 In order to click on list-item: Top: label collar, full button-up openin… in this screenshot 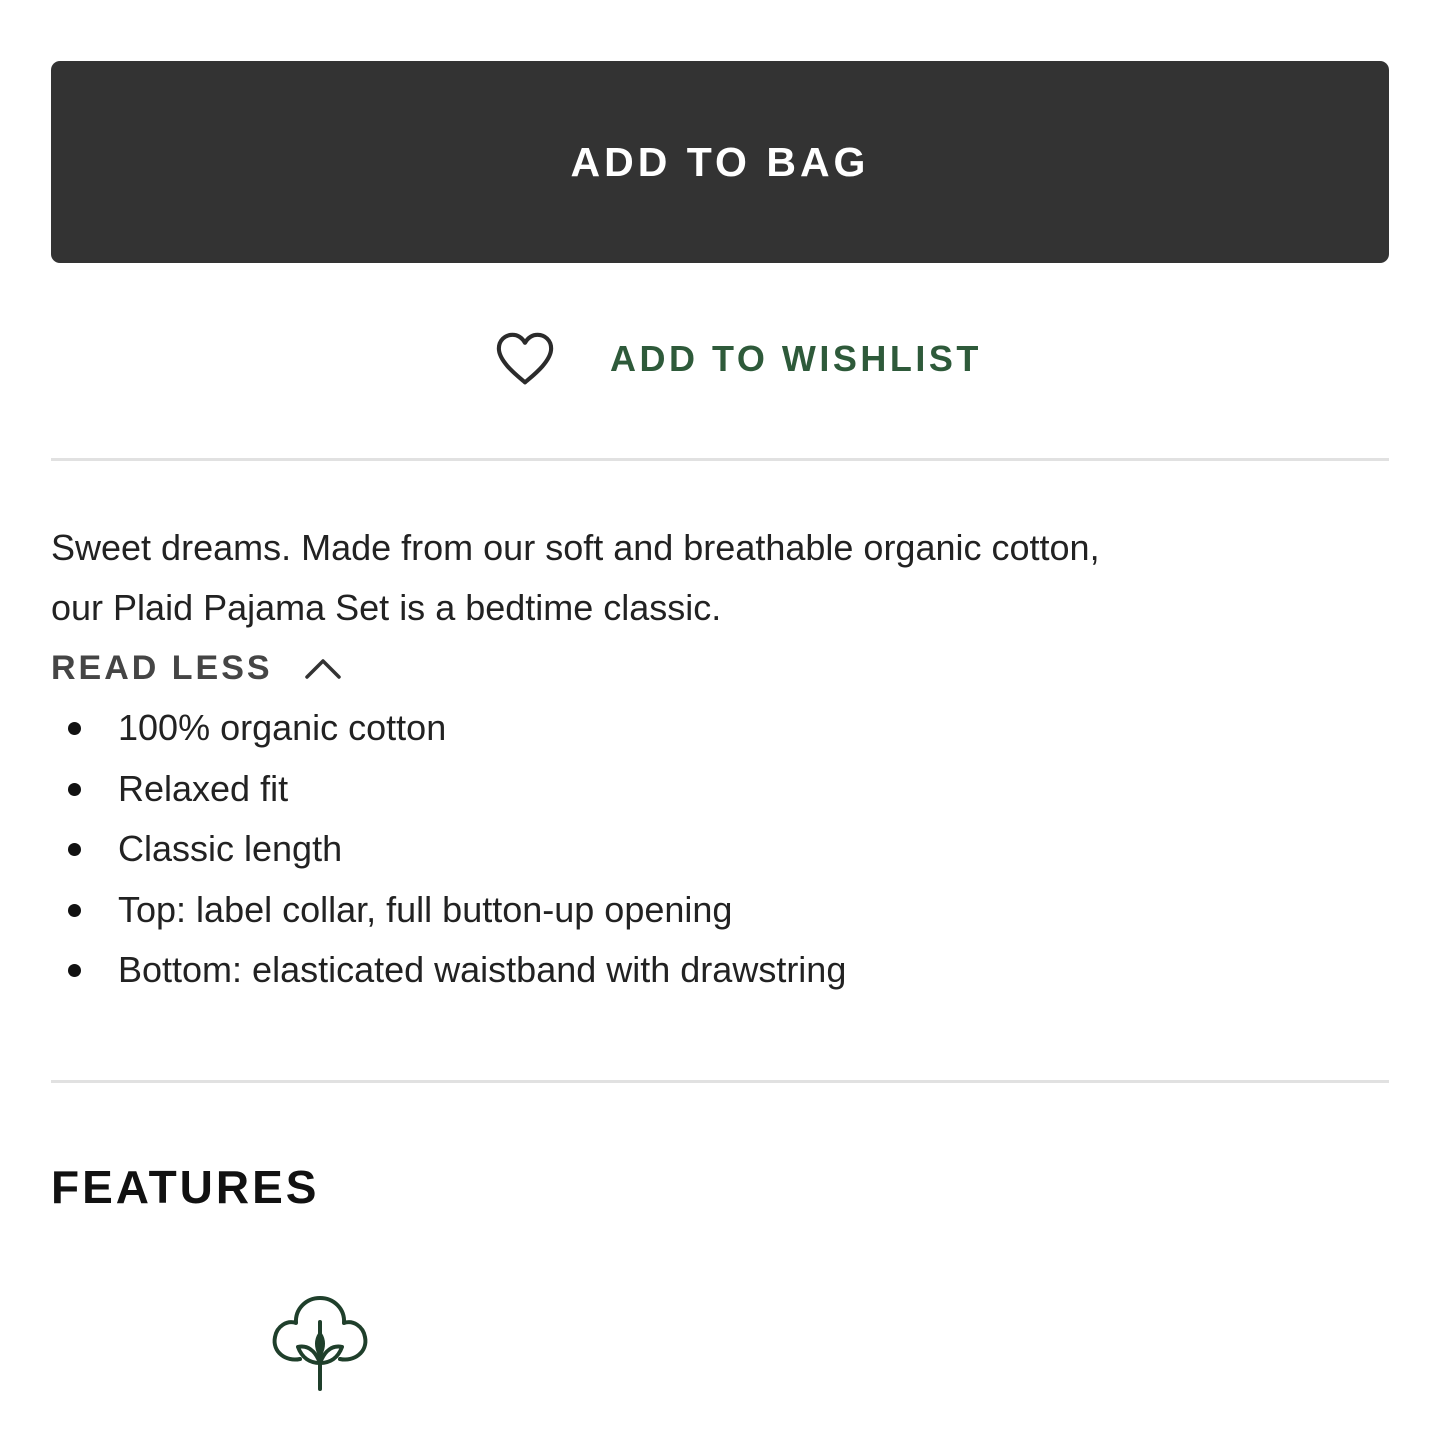, I will do `click(448, 910)`.